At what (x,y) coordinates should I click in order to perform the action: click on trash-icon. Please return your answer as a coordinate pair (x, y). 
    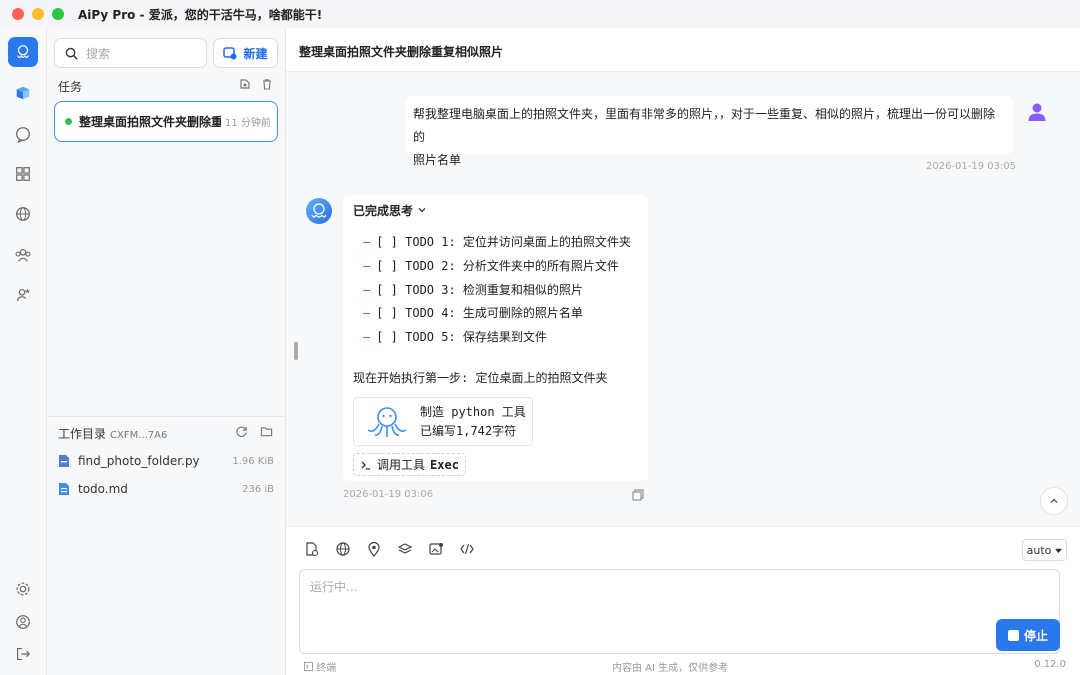
    Looking at the image, I should click on (267, 84).